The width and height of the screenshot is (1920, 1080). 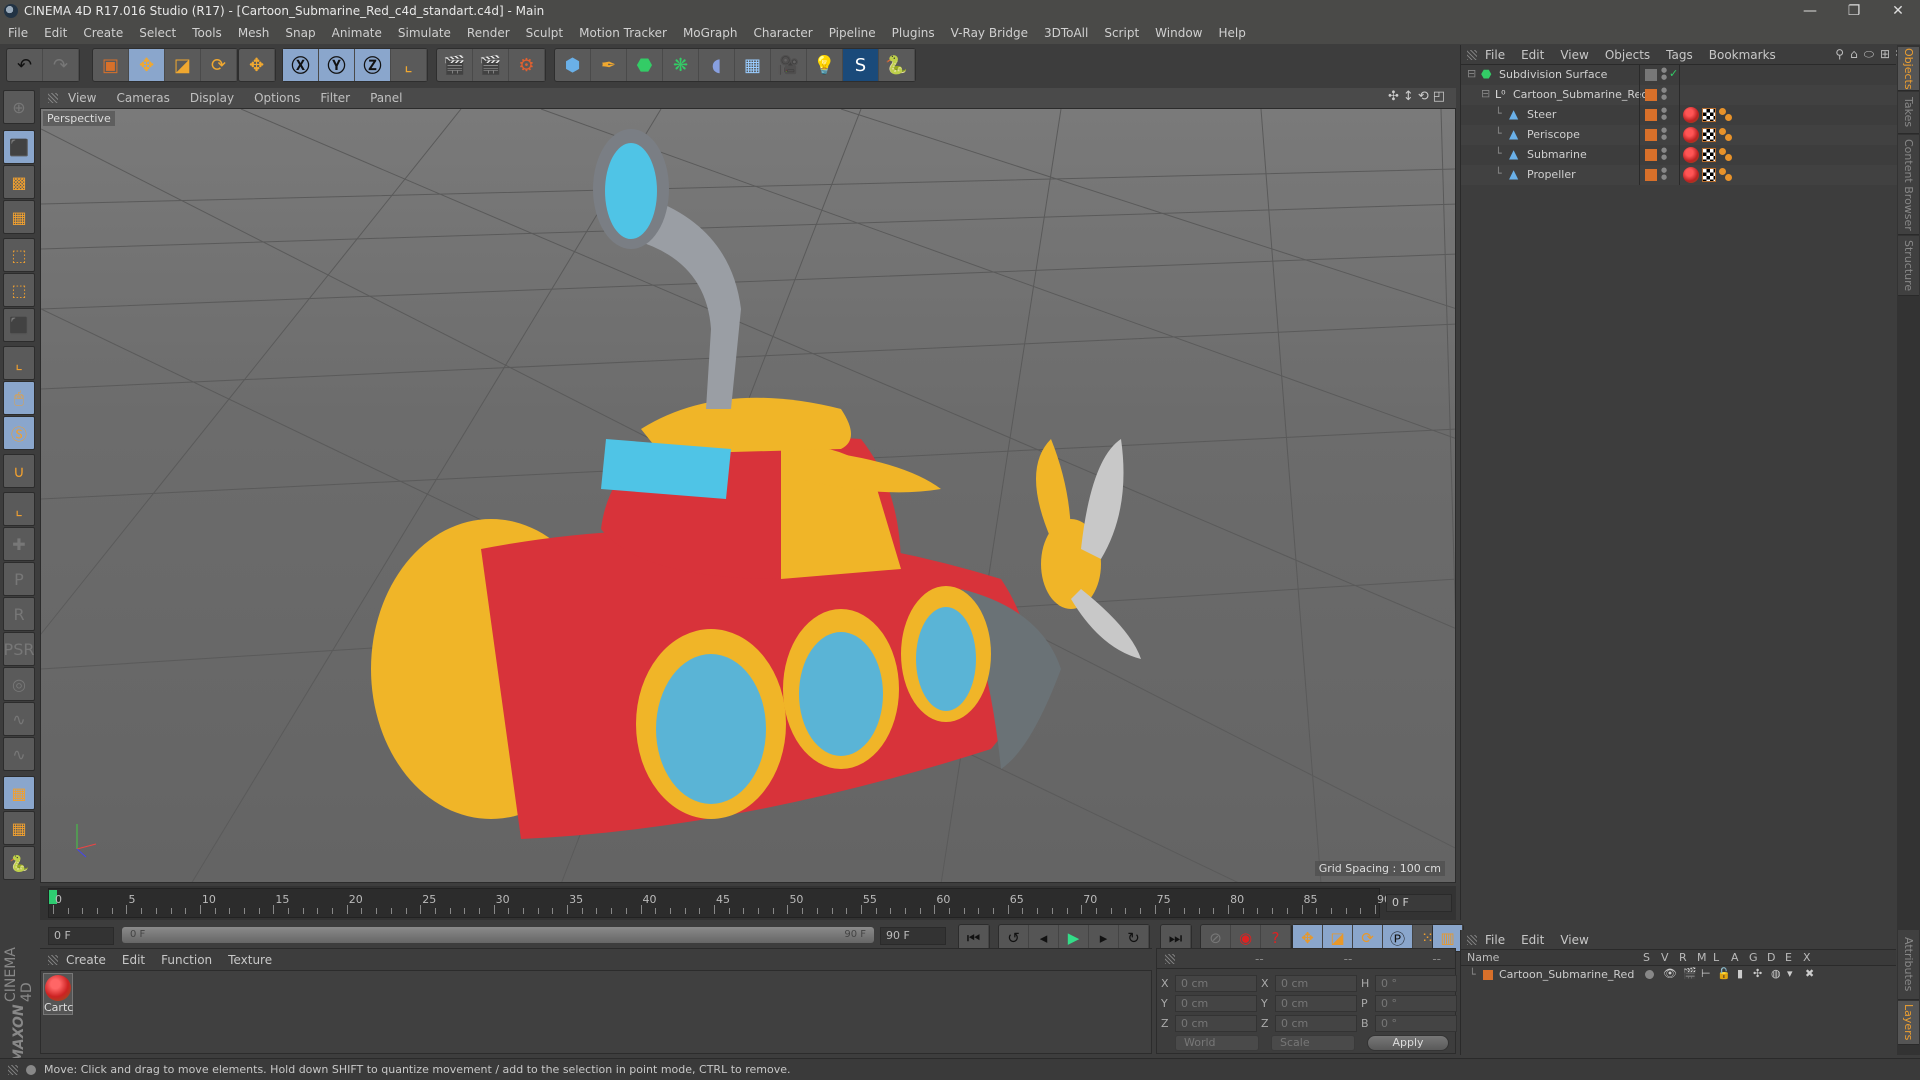 I want to click on menu-script: Script, so click(x=1121, y=33).